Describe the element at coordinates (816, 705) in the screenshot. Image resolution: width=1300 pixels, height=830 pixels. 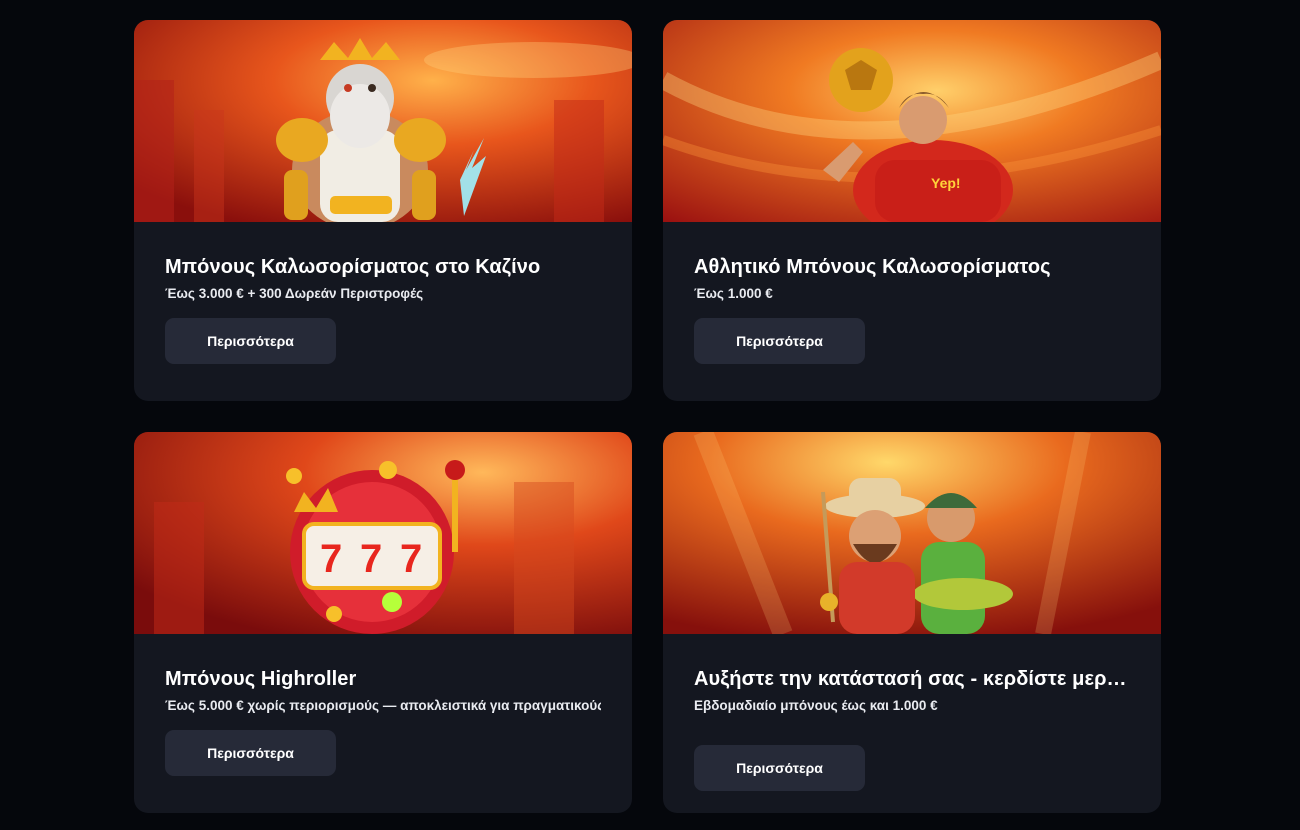
I see `promo-subtitle: Εβδομαδιαίο μπόνους έως και 1.000 €` at that location.